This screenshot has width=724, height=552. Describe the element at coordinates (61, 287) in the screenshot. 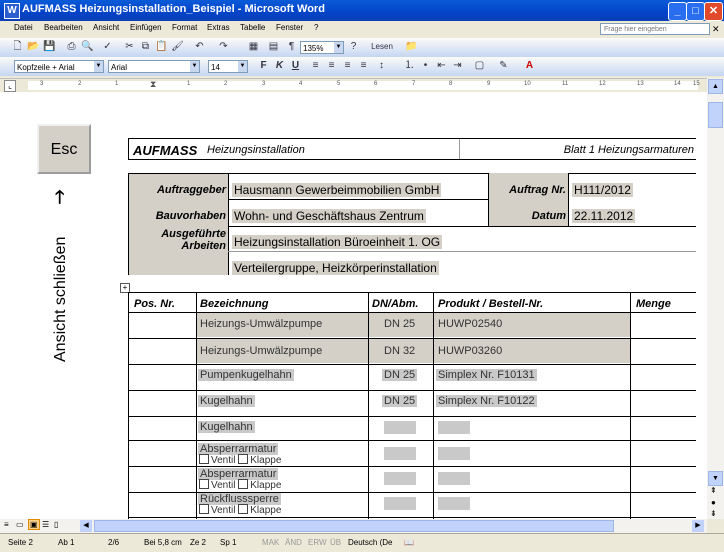

I see `close-view-label: Ansicht schließen` at that location.